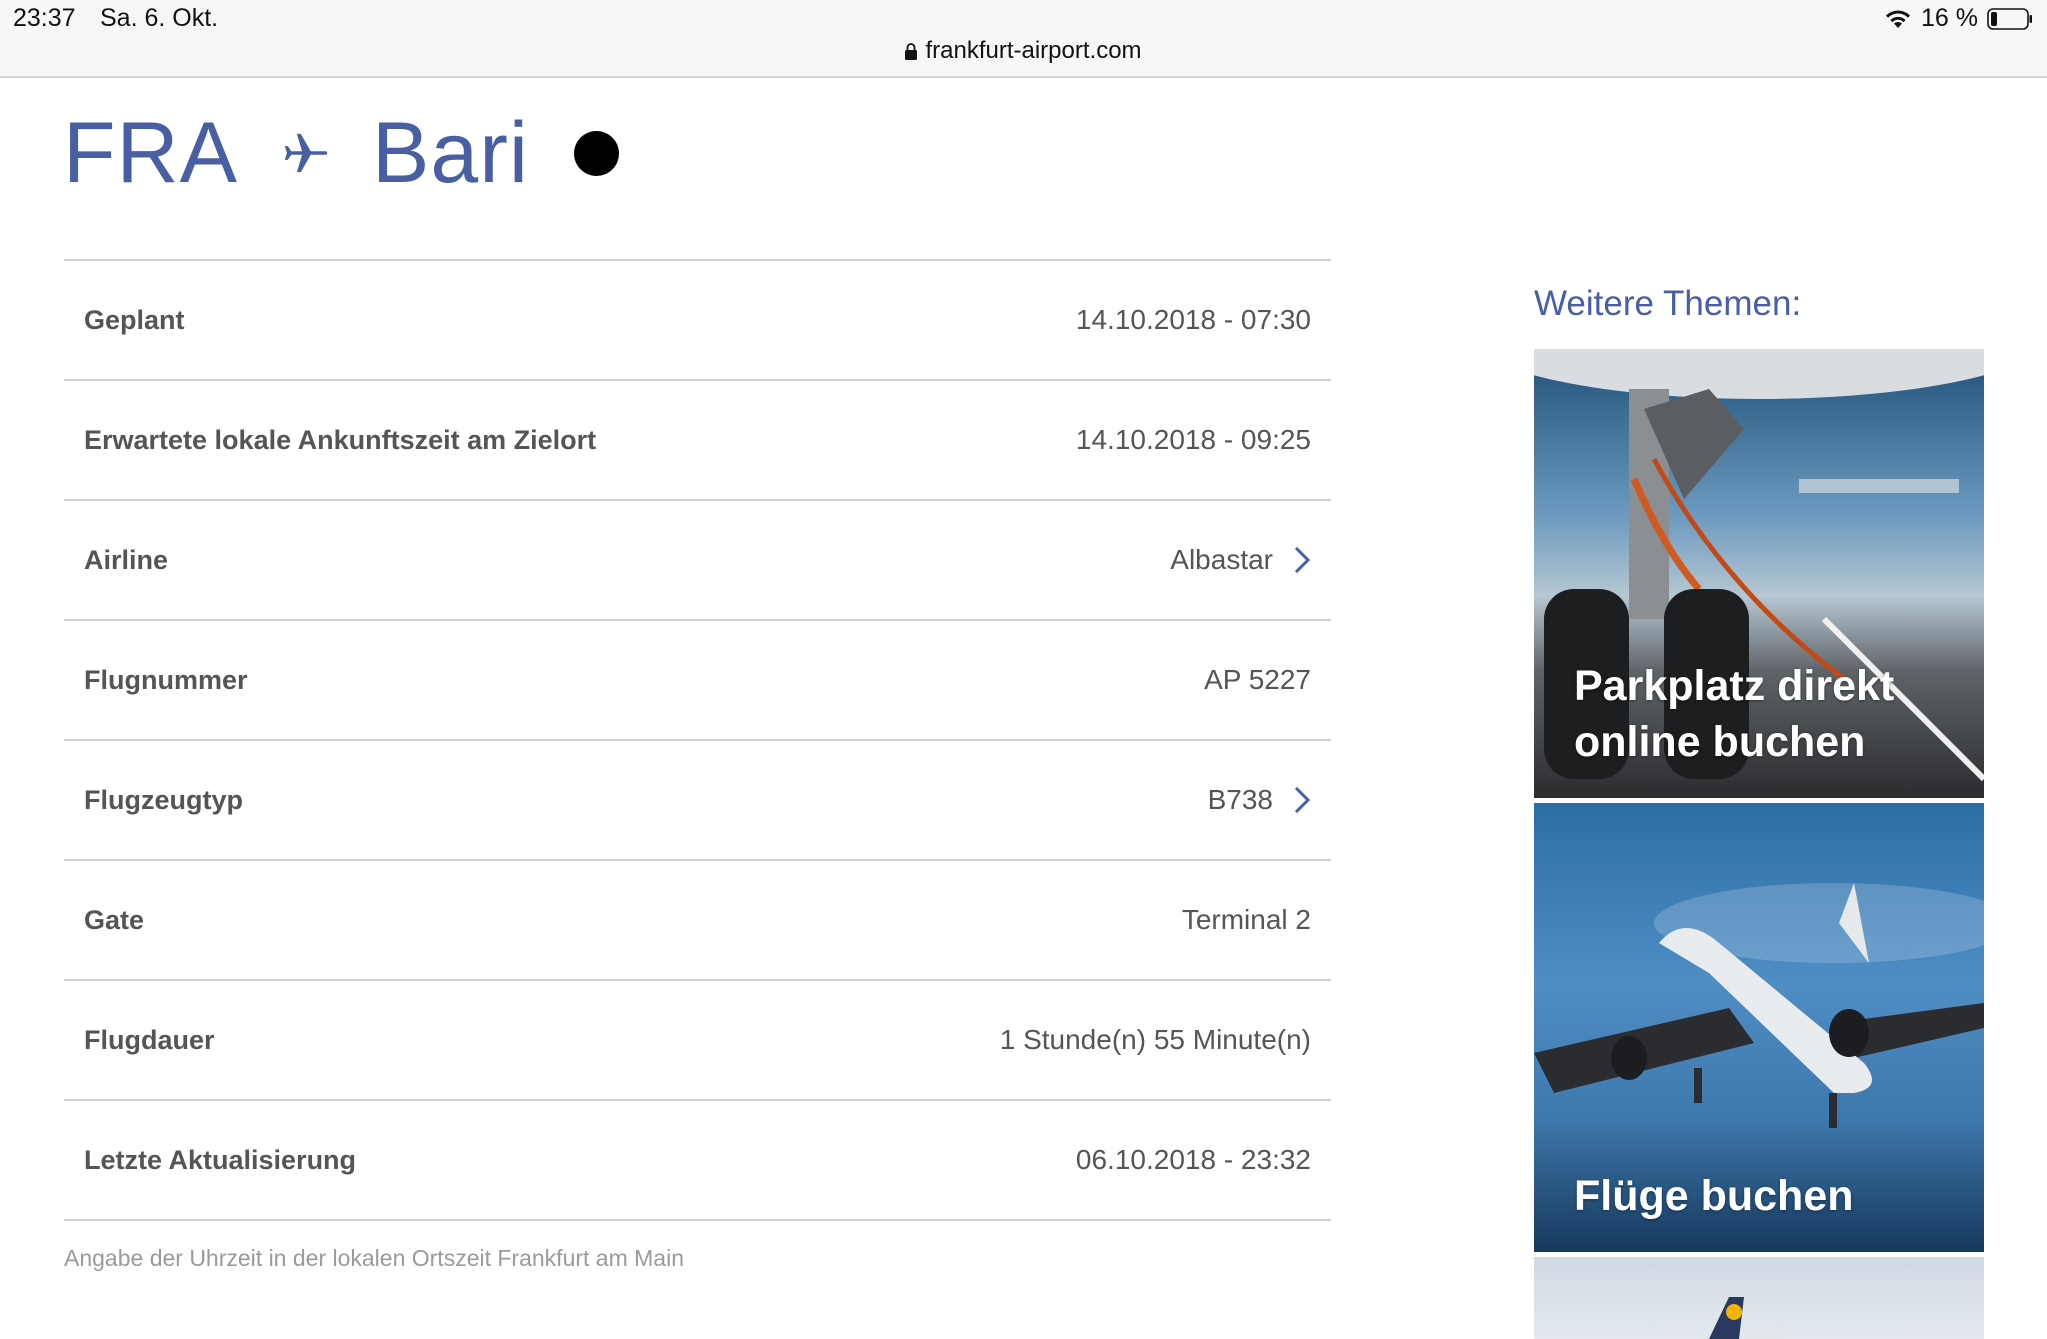 The image size is (2047, 1339). I want to click on table-row-flugdauer: Flugdauer 1 Stunde(n) 55 Minute(n), so click(697, 1041).